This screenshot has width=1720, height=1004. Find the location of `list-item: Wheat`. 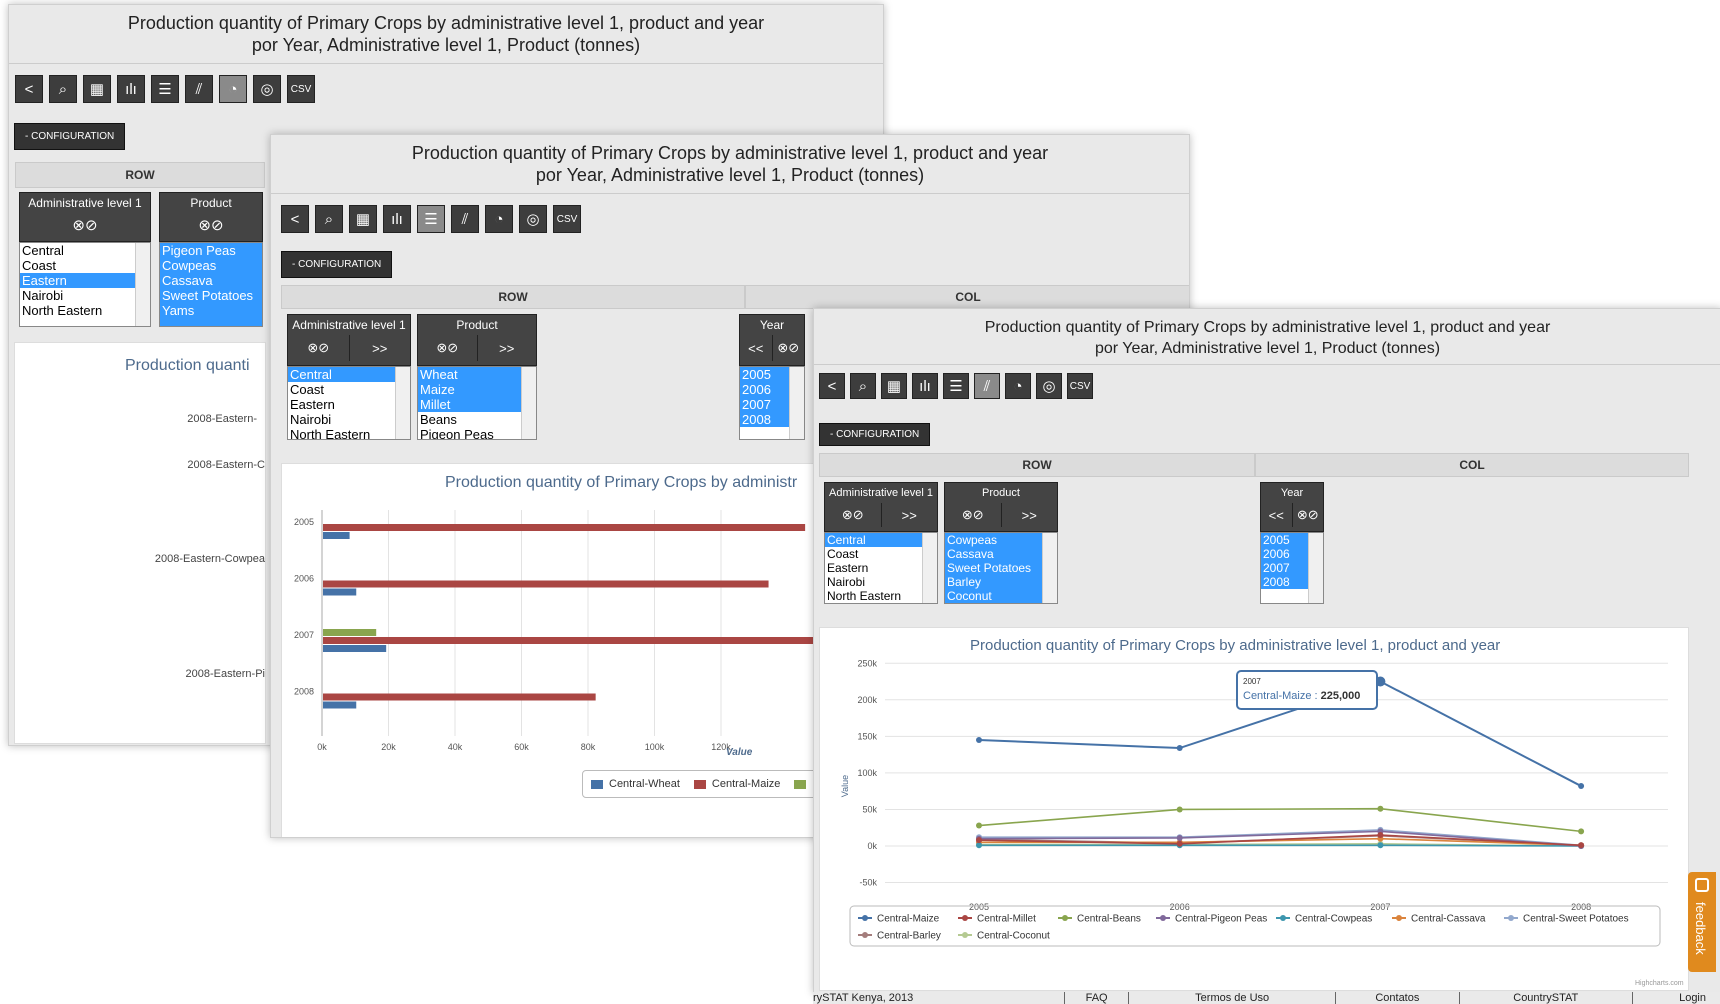

list-item: Wheat is located at coordinates (477, 374).